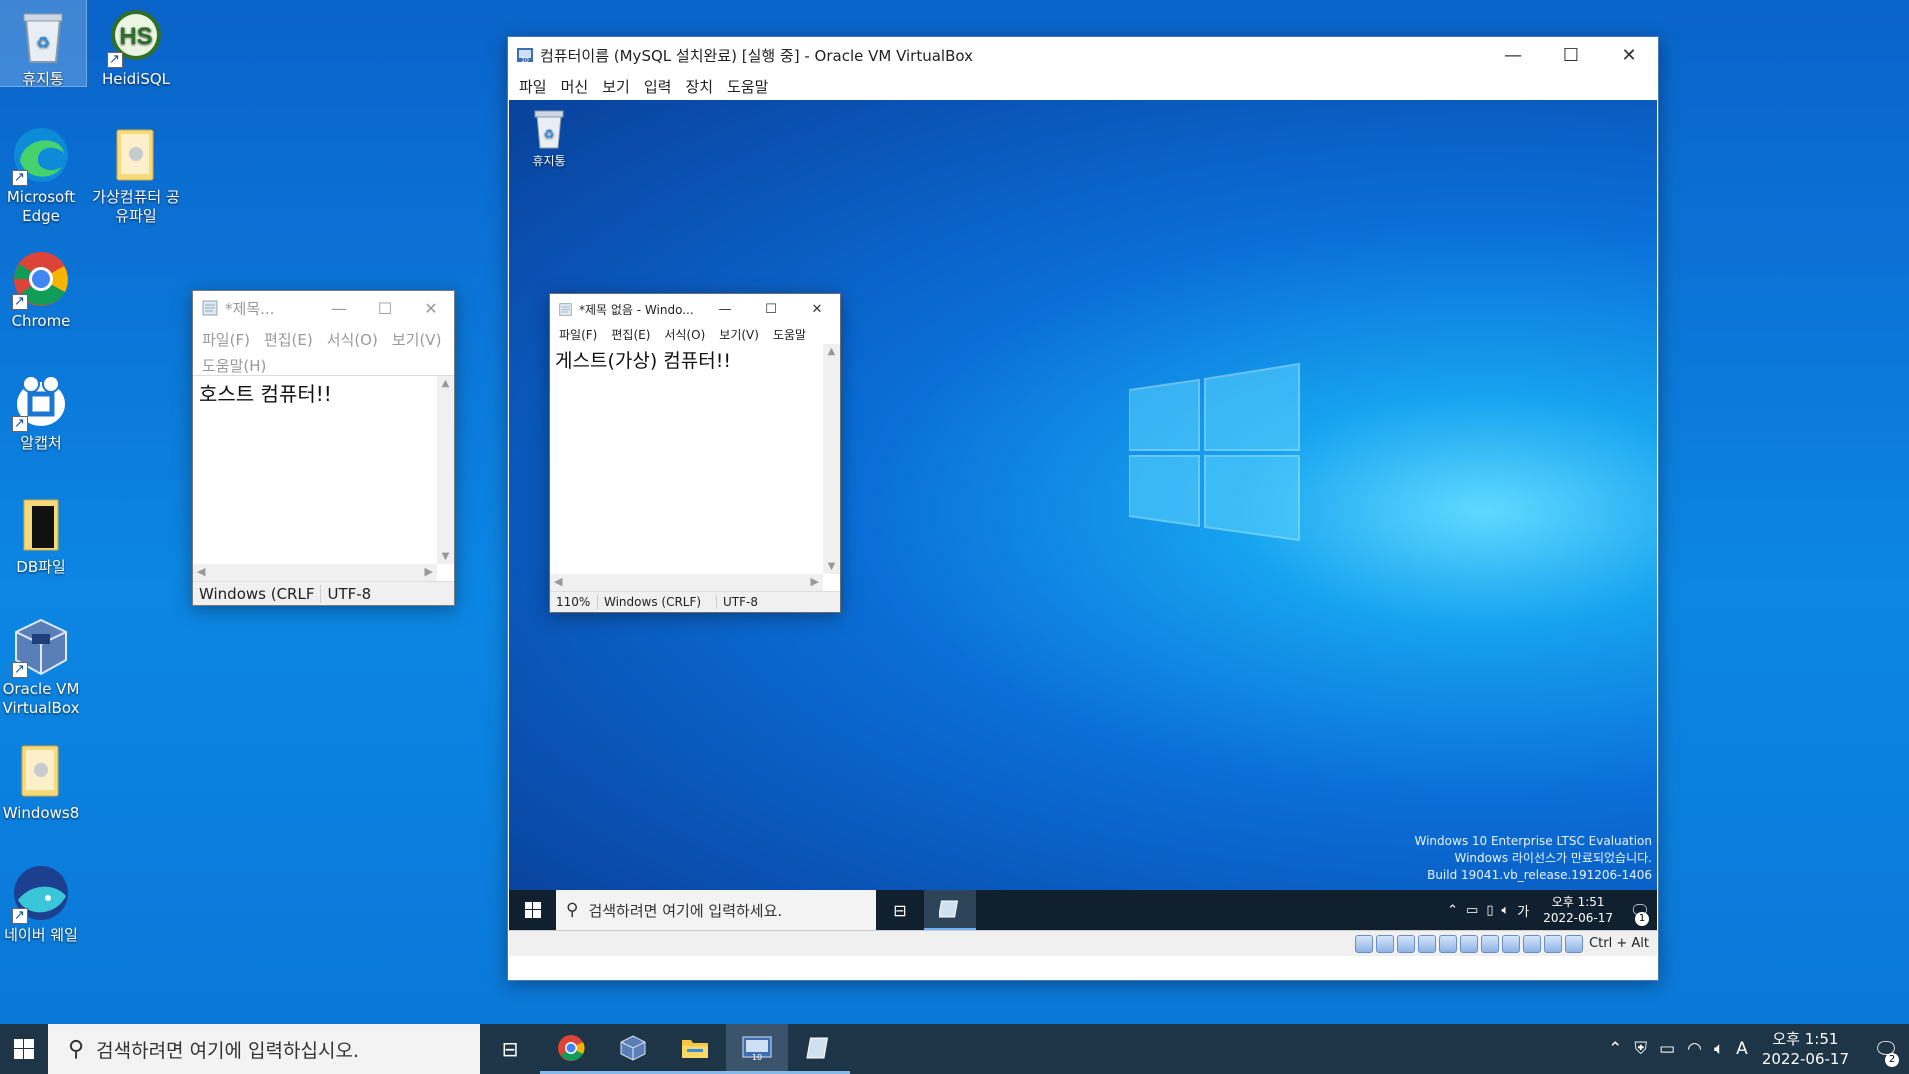 This screenshot has height=1074, width=1909. I want to click on desktop-icon-heidisql: HS HeidiSQL, so click(136, 44).